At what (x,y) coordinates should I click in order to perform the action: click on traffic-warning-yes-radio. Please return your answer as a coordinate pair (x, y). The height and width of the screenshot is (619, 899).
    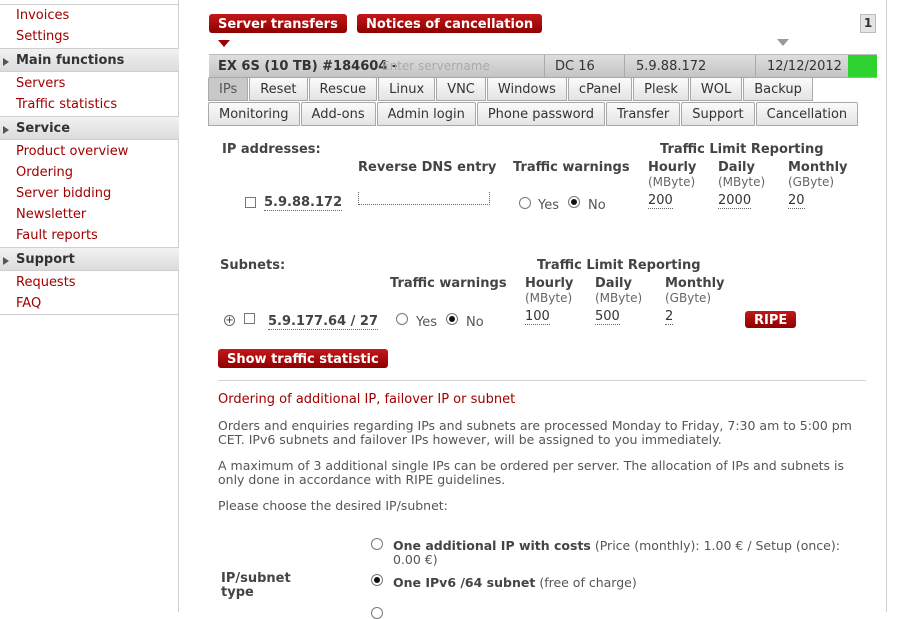
    Looking at the image, I should click on (525, 203).